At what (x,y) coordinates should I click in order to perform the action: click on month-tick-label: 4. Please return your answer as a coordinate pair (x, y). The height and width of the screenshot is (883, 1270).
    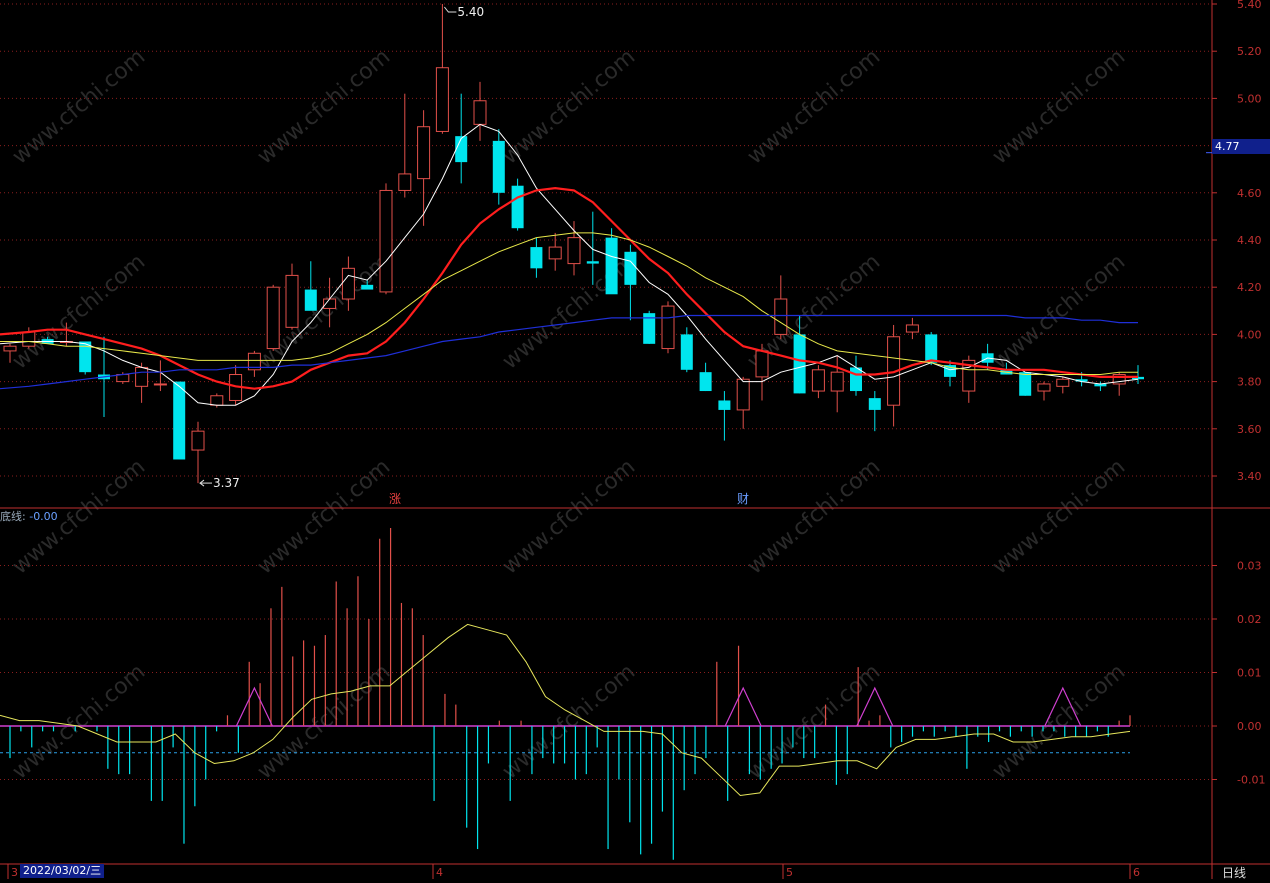
    Looking at the image, I should click on (439, 872).